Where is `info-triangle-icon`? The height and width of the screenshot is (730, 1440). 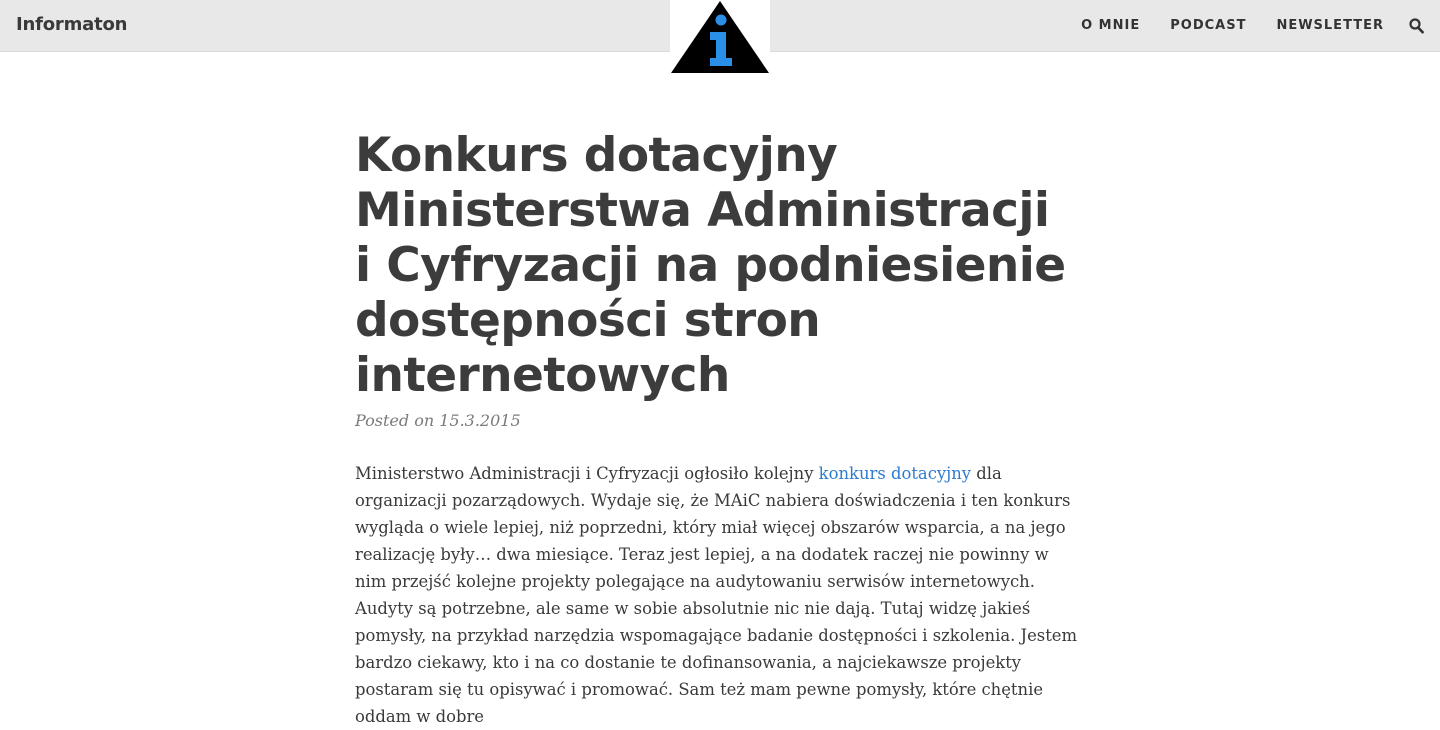 info-triangle-icon is located at coordinates (720, 37).